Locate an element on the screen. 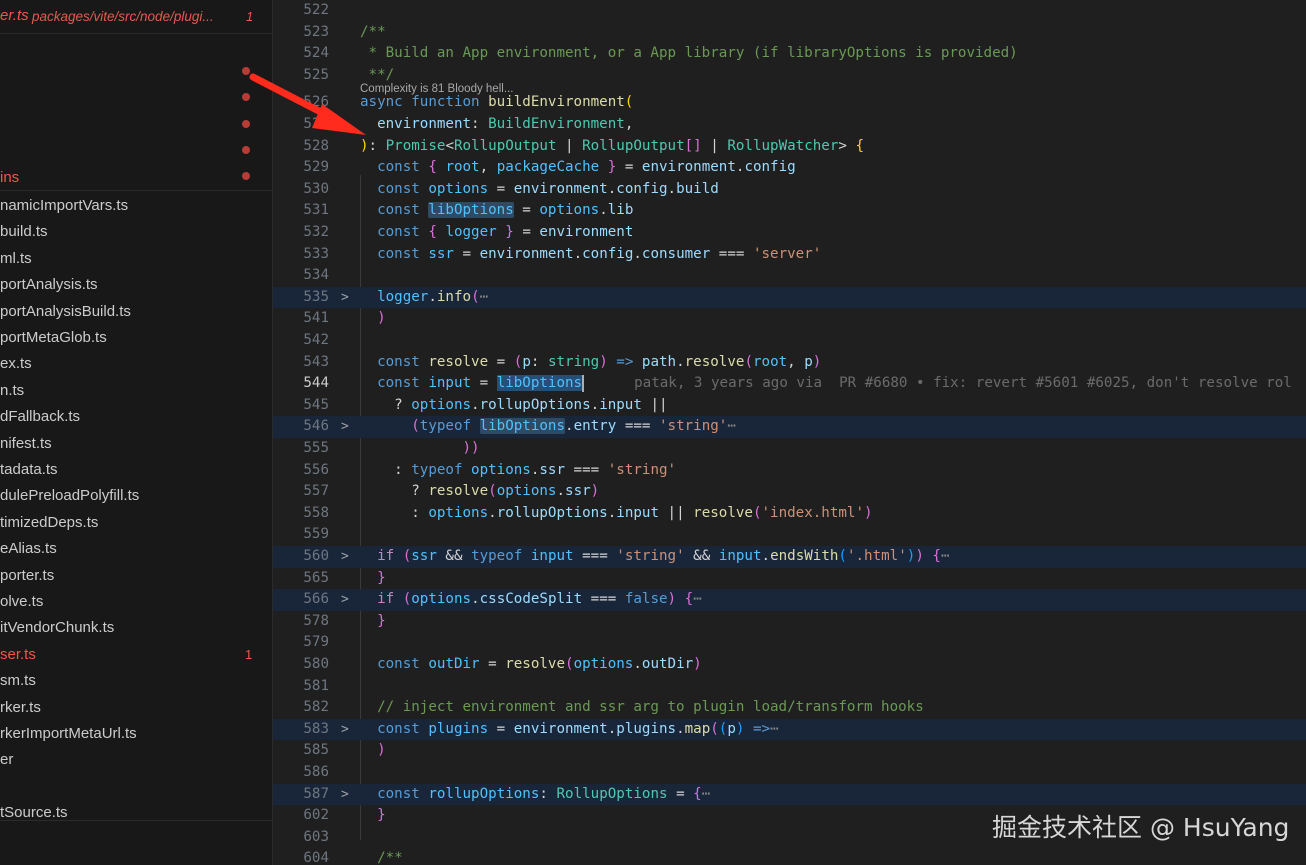 This screenshot has height=865, width=1306. watermark: 掘金技术社区 @ HsuYang is located at coordinates (1141, 827).